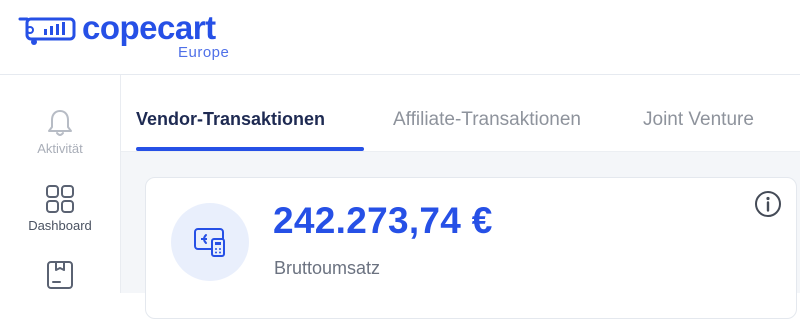 The image size is (800, 319). Describe the element at coordinates (204, 52) in the screenshot. I see `brand-region: Europe` at that location.